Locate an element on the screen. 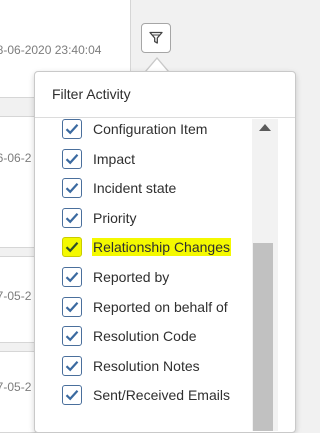  option-label: Impact is located at coordinates (114, 158).